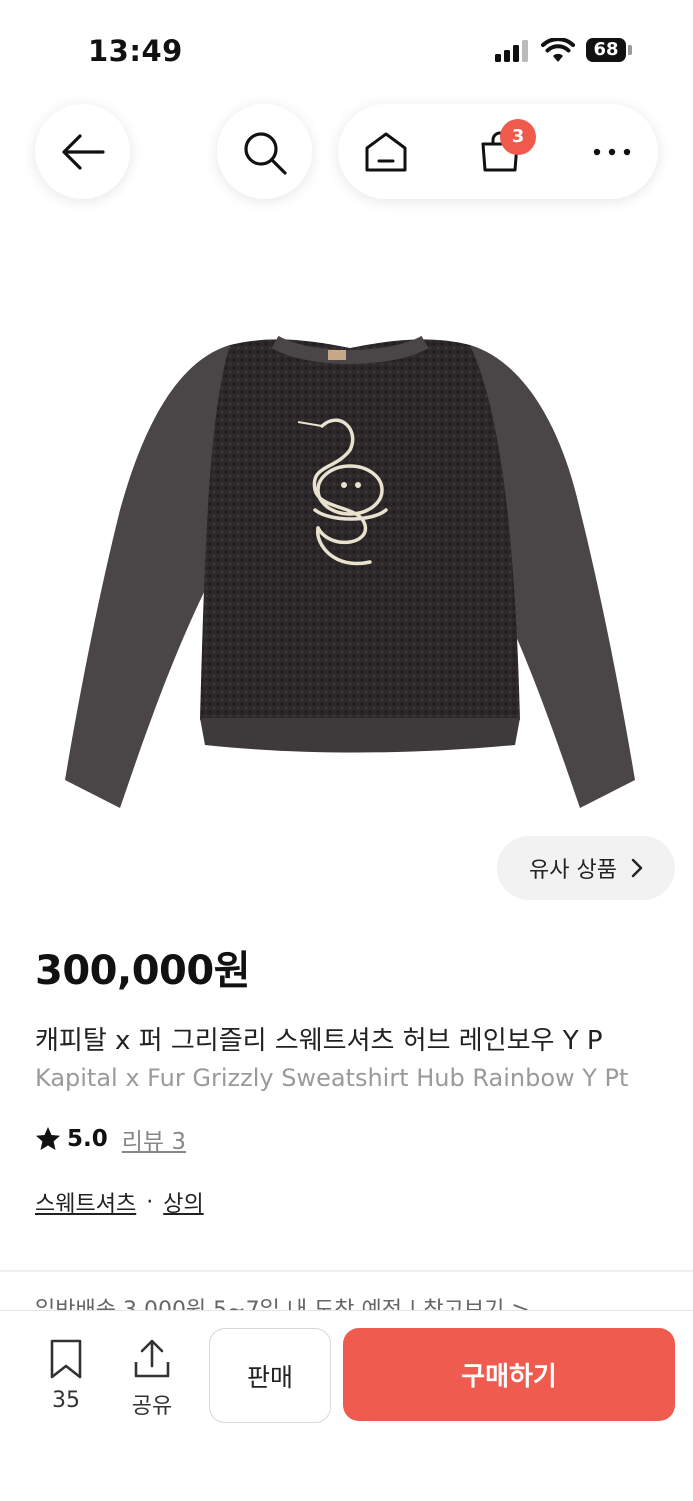 The height and width of the screenshot is (1501, 693). I want to click on signal-icon, so click(514, 51).